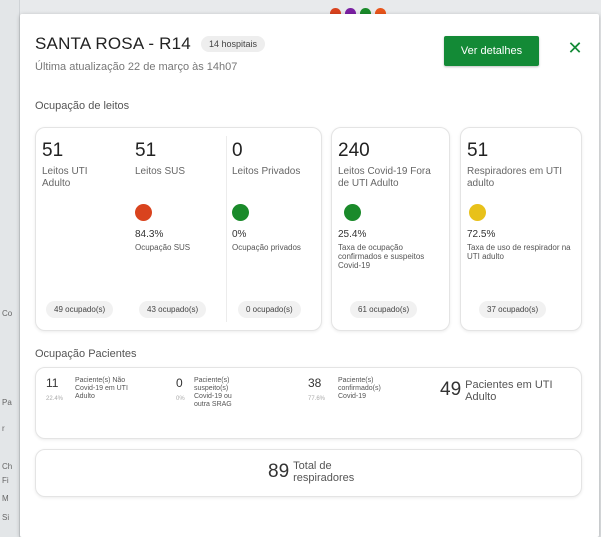 Image resolution: width=601 pixels, height=537 pixels. What do you see at coordinates (491, 51) in the screenshot?
I see `details-button: Ver detalhes` at bounding box center [491, 51].